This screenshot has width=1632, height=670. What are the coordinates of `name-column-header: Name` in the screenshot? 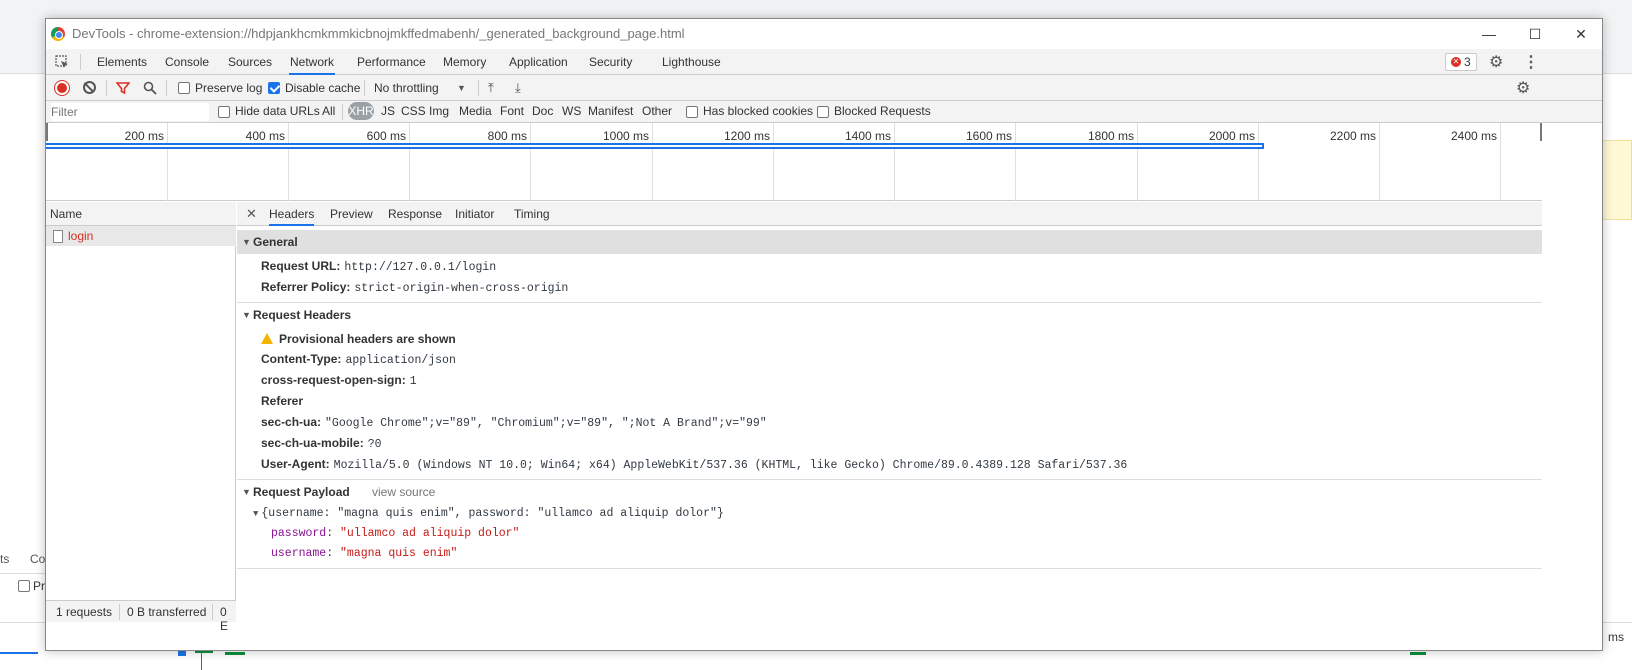 It's located at (141, 214).